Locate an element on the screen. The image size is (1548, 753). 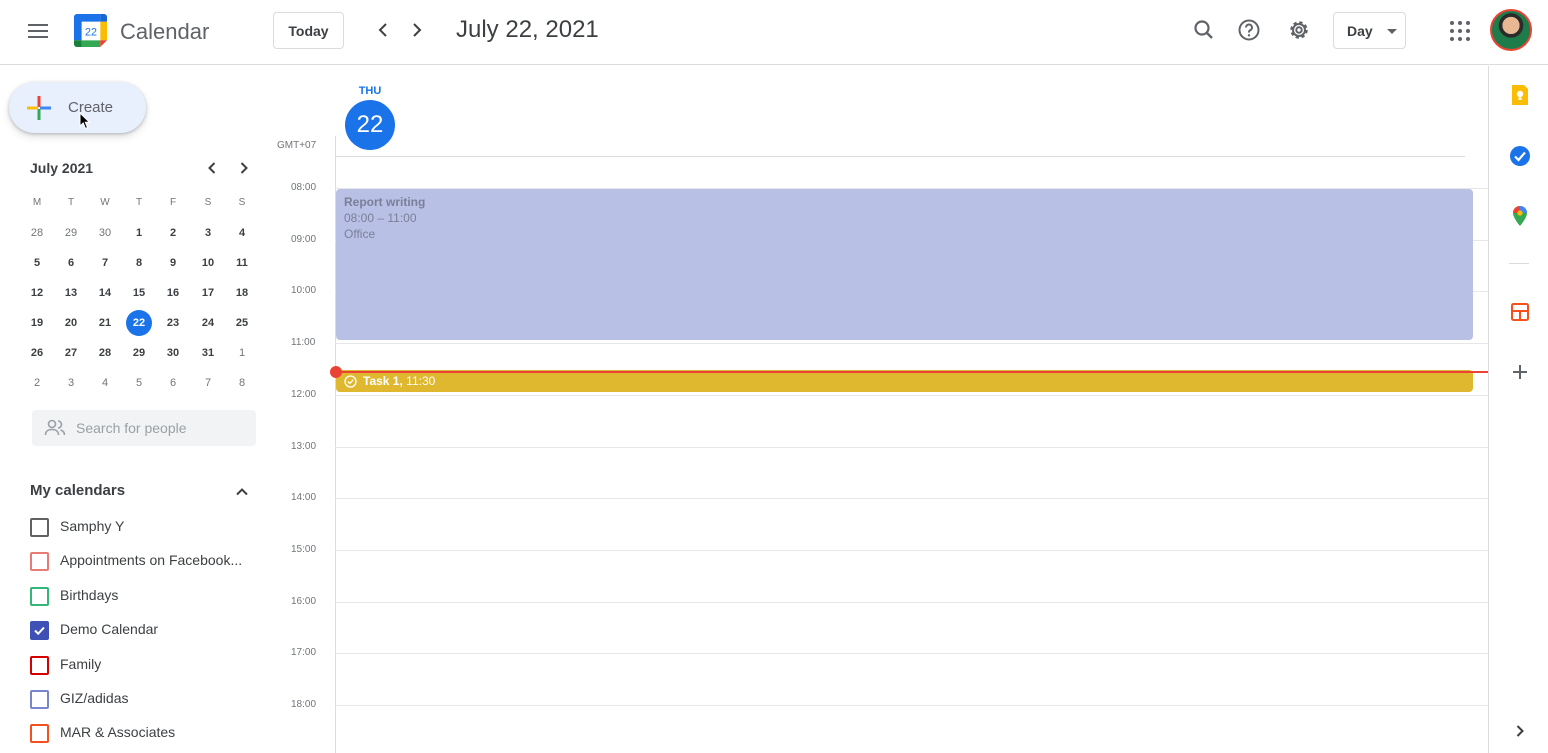
view-selector: Day is located at coordinates (1369, 30).